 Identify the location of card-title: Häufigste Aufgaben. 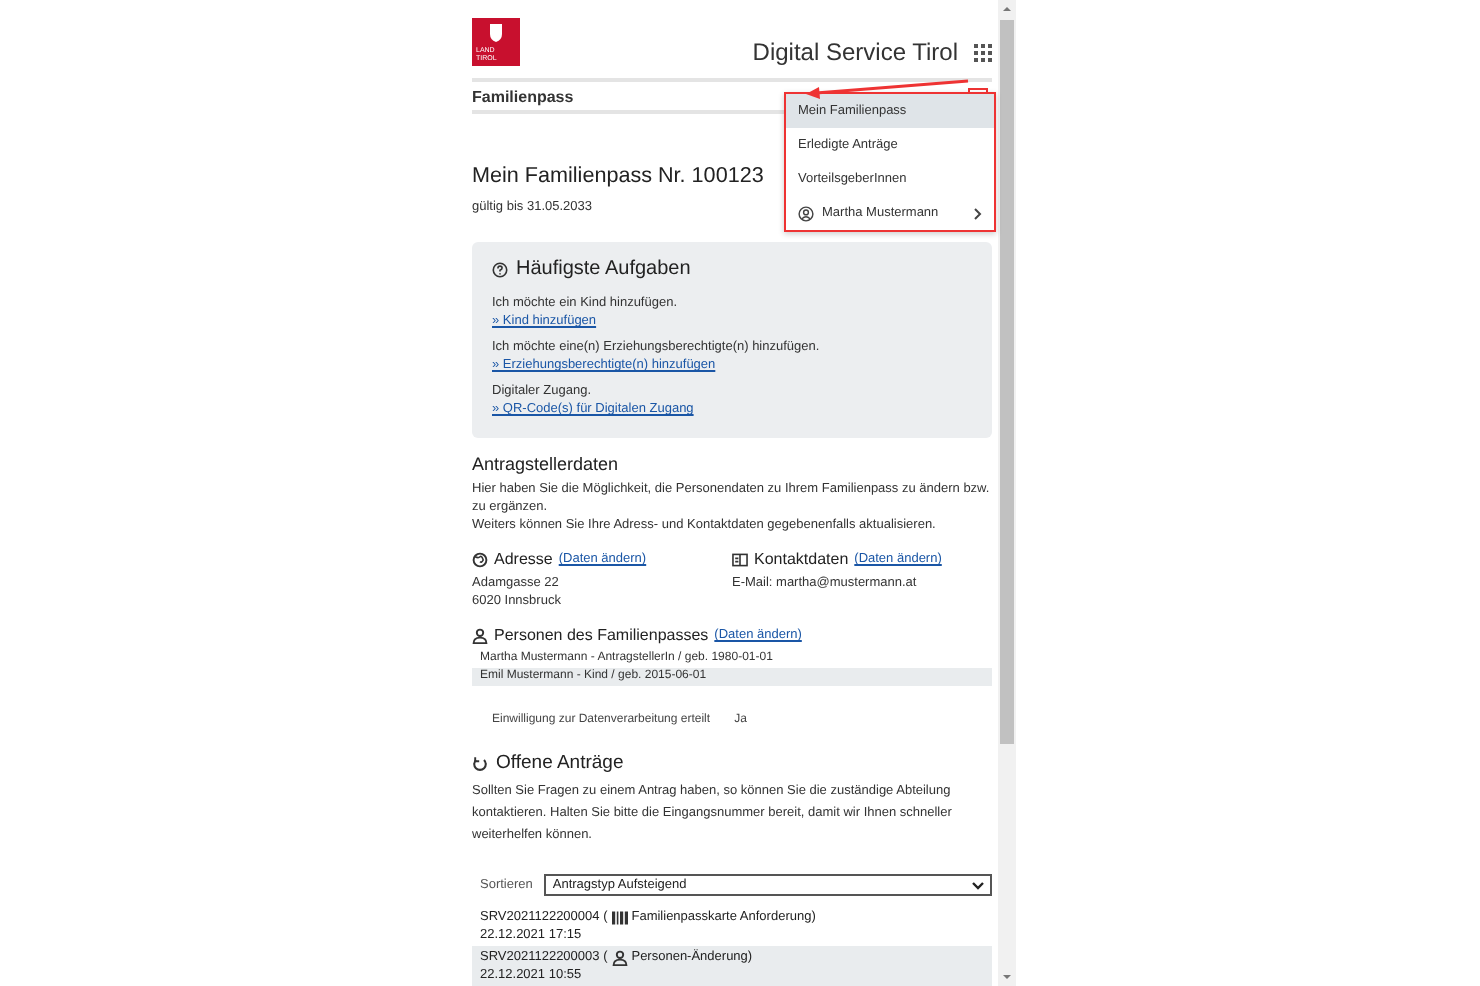
(603, 270).